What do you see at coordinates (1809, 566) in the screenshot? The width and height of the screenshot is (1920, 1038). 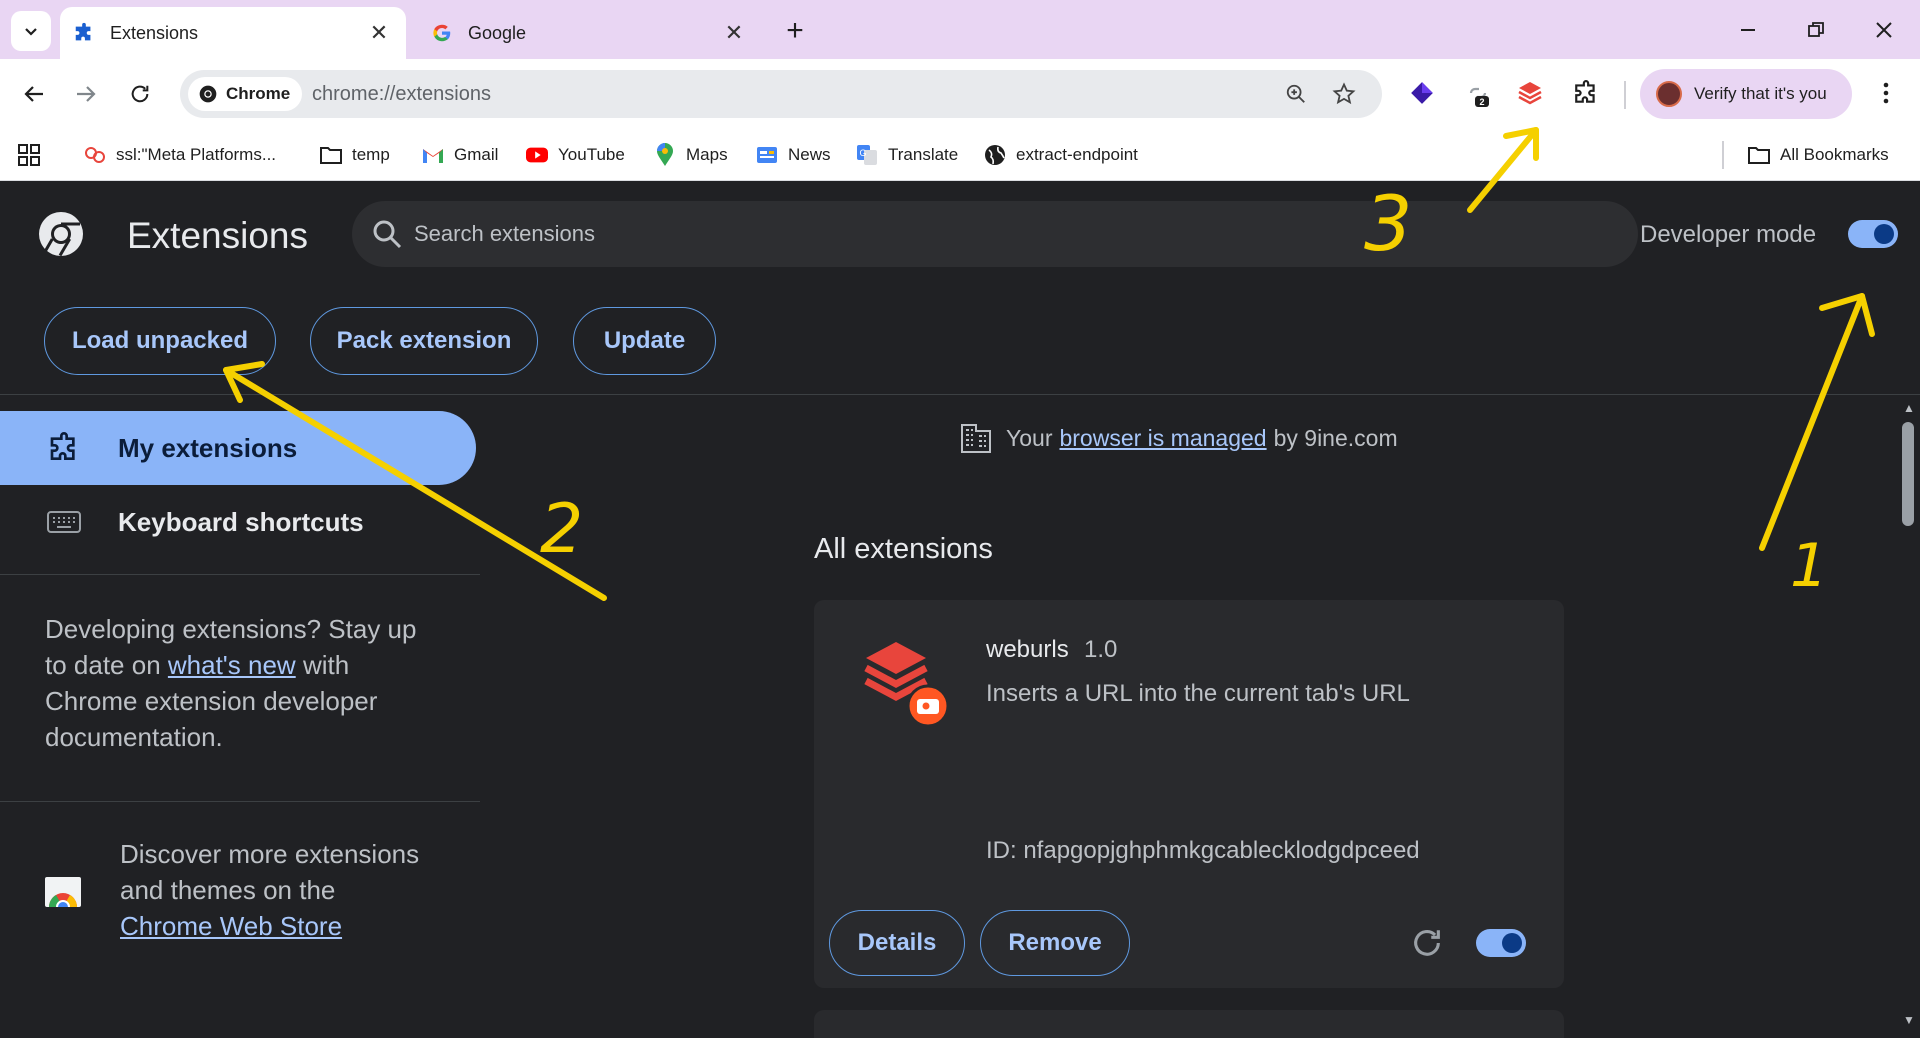 I see `annotation-label-1: 1` at bounding box center [1809, 566].